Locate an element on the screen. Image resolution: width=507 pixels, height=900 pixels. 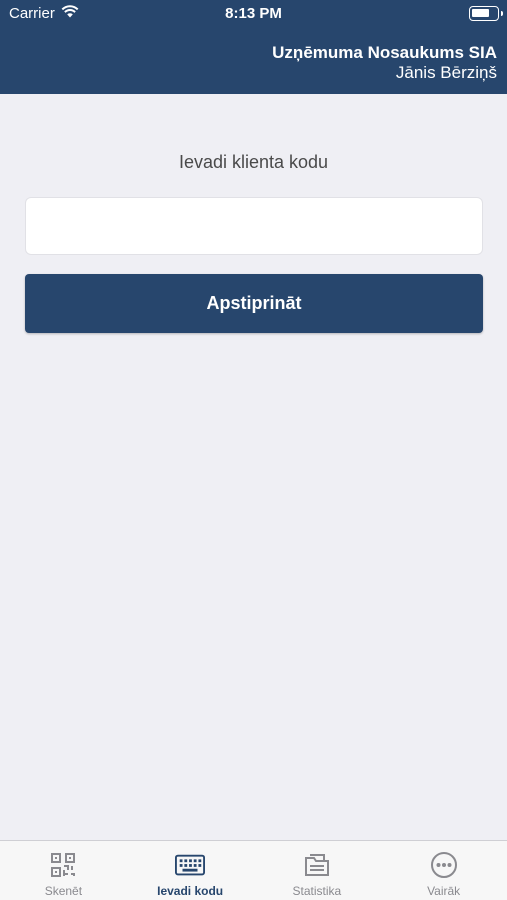
qr-code-icon is located at coordinates (63, 865).